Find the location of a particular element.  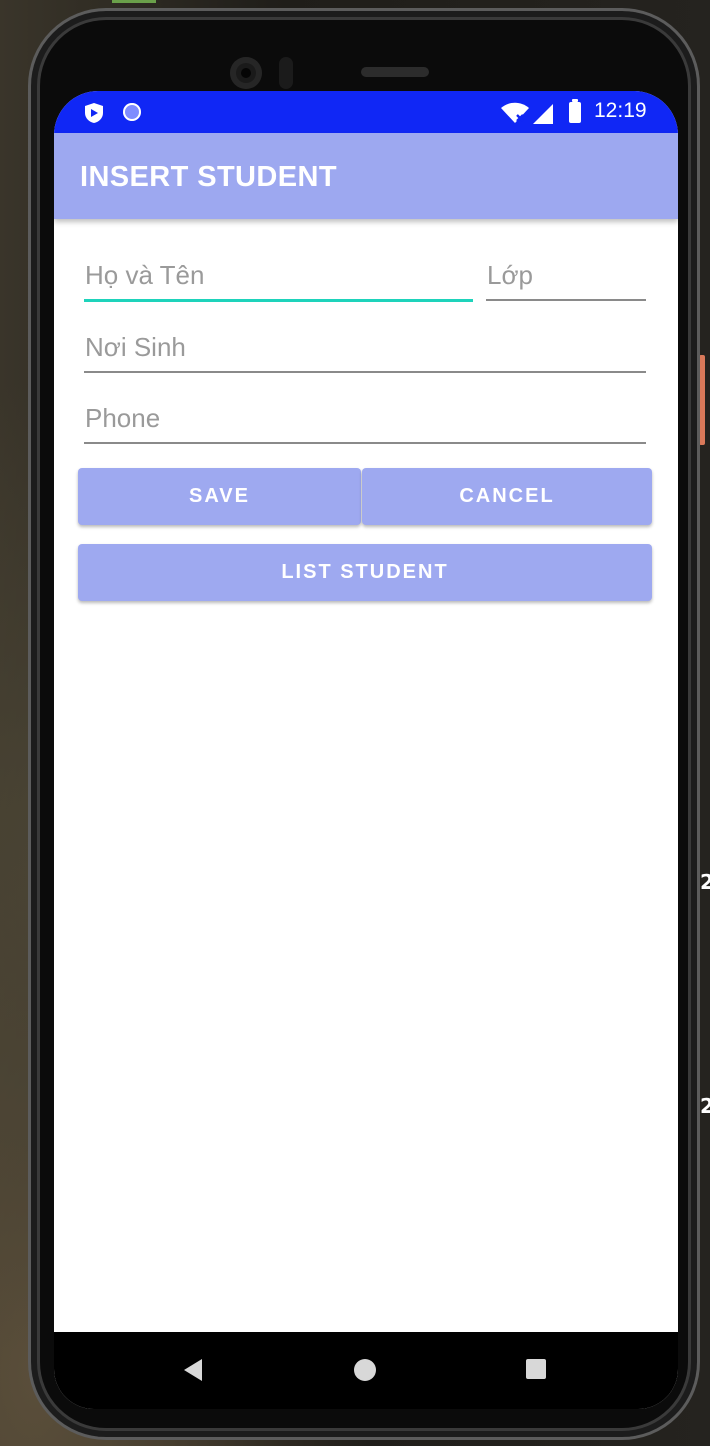

front-camera is located at coordinates (246, 73).